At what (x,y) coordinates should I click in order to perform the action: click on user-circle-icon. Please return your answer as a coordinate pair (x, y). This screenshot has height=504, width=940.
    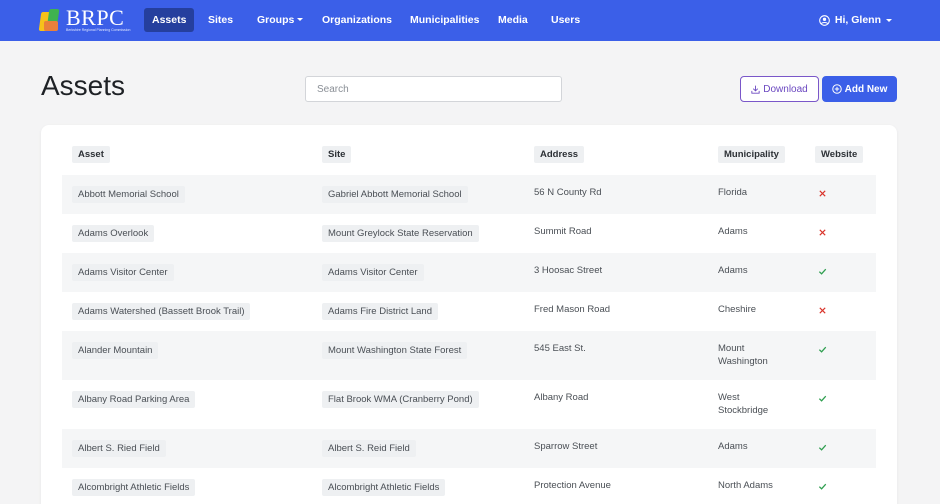
    Looking at the image, I should click on (824, 20).